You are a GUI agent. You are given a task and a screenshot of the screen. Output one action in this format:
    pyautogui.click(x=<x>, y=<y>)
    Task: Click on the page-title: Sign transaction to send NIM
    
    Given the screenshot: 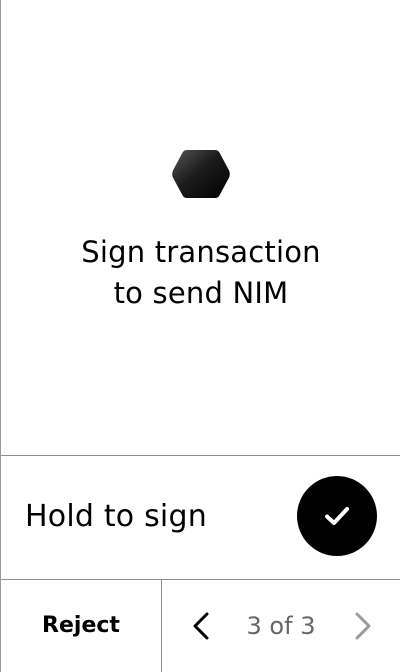 What is the action you would take?
    pyautogui.click(x=200, y=273)
    